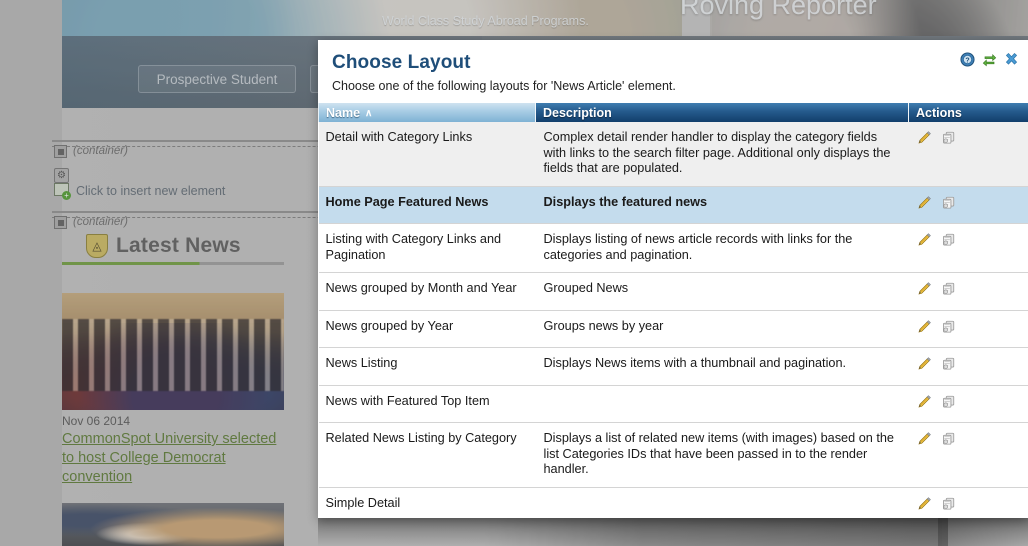 The width and height of the screenshot is (1028, 546). What do you see at coordinates (968, 112) in the screenshot?
I see `column-header-actions: Actions` at bounding box center [968, 112].